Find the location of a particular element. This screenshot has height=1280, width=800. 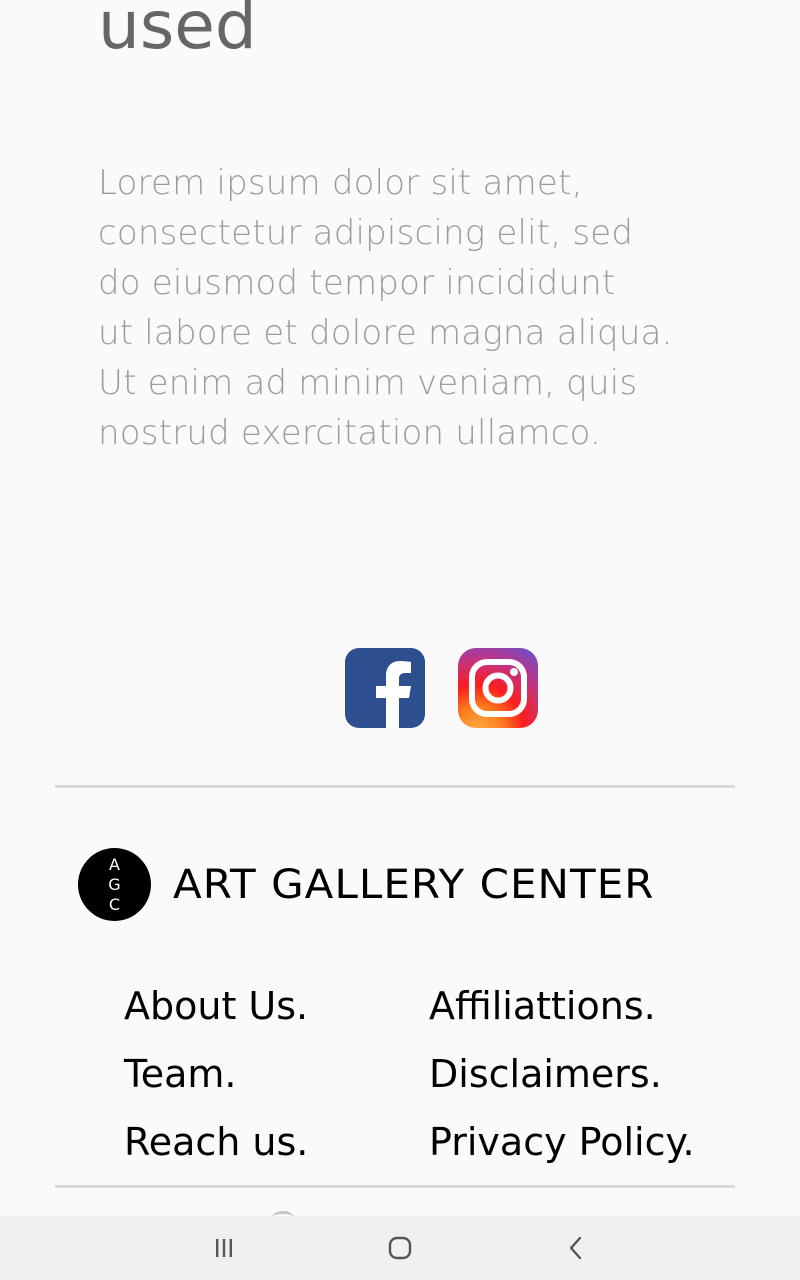

recents-icon is located at coordinates (224, 1248).